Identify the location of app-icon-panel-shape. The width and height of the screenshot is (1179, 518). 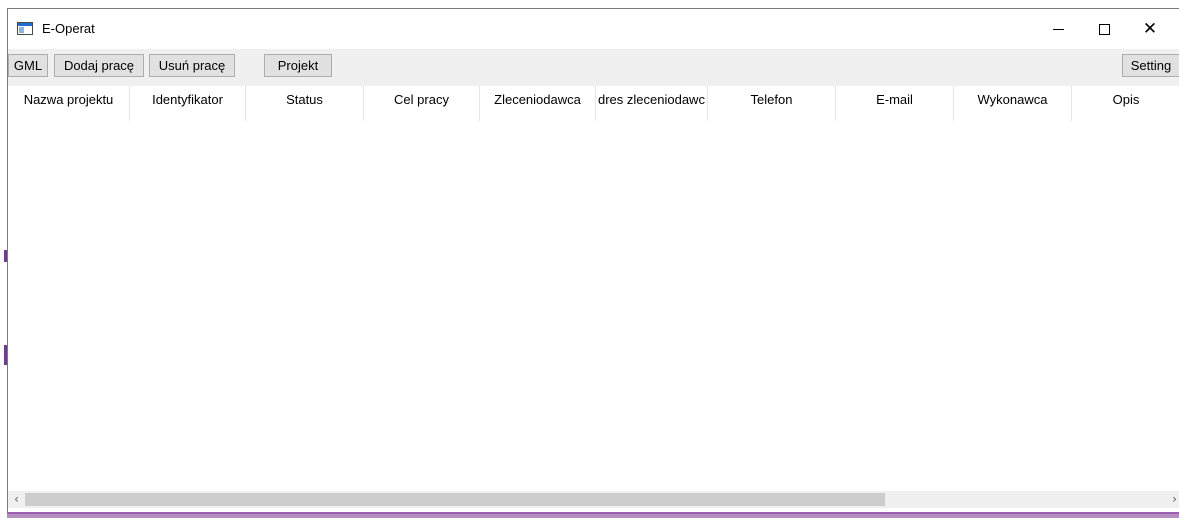
(21, 30).